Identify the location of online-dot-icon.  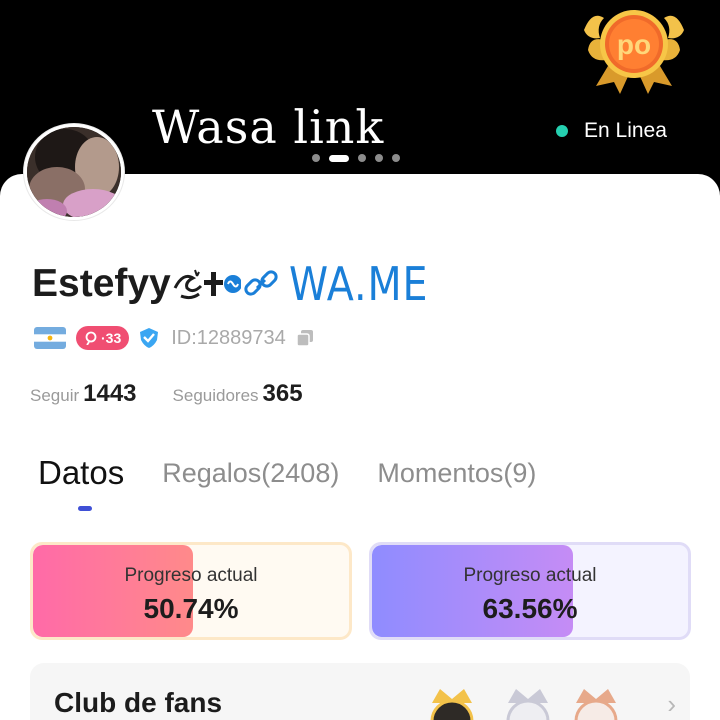
(562, 131).